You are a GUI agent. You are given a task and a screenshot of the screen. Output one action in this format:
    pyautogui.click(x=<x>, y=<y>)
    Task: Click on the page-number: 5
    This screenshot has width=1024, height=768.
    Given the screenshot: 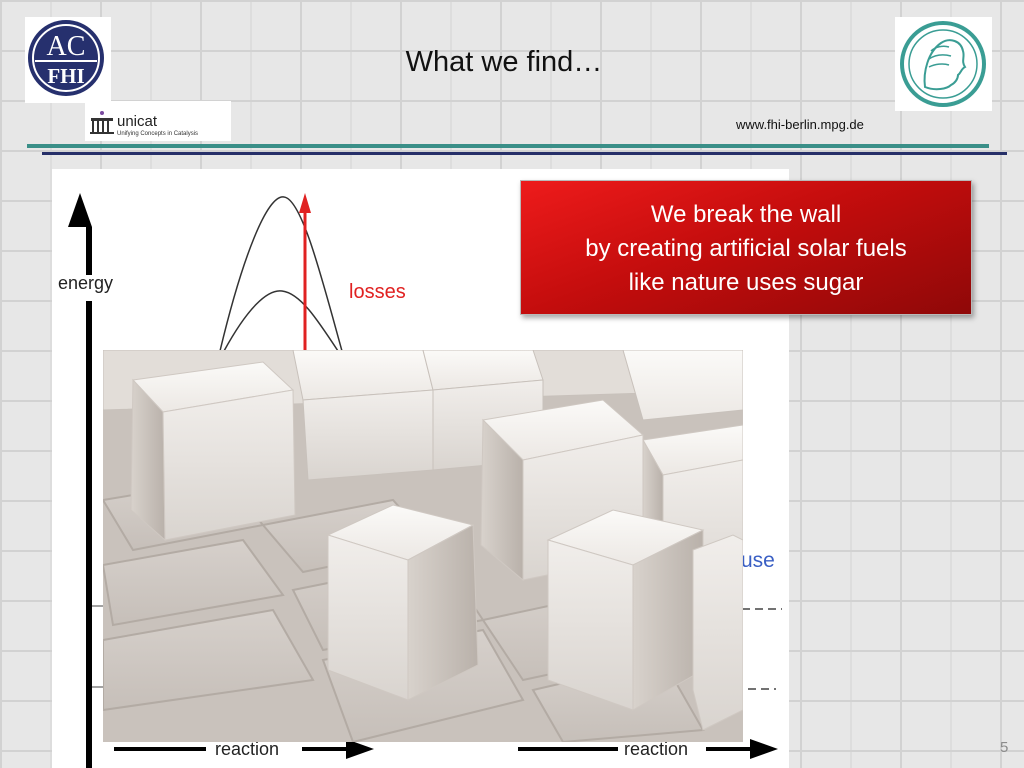 What is the action you would take?
    pyautogui.click(x=1004, y=747)
    